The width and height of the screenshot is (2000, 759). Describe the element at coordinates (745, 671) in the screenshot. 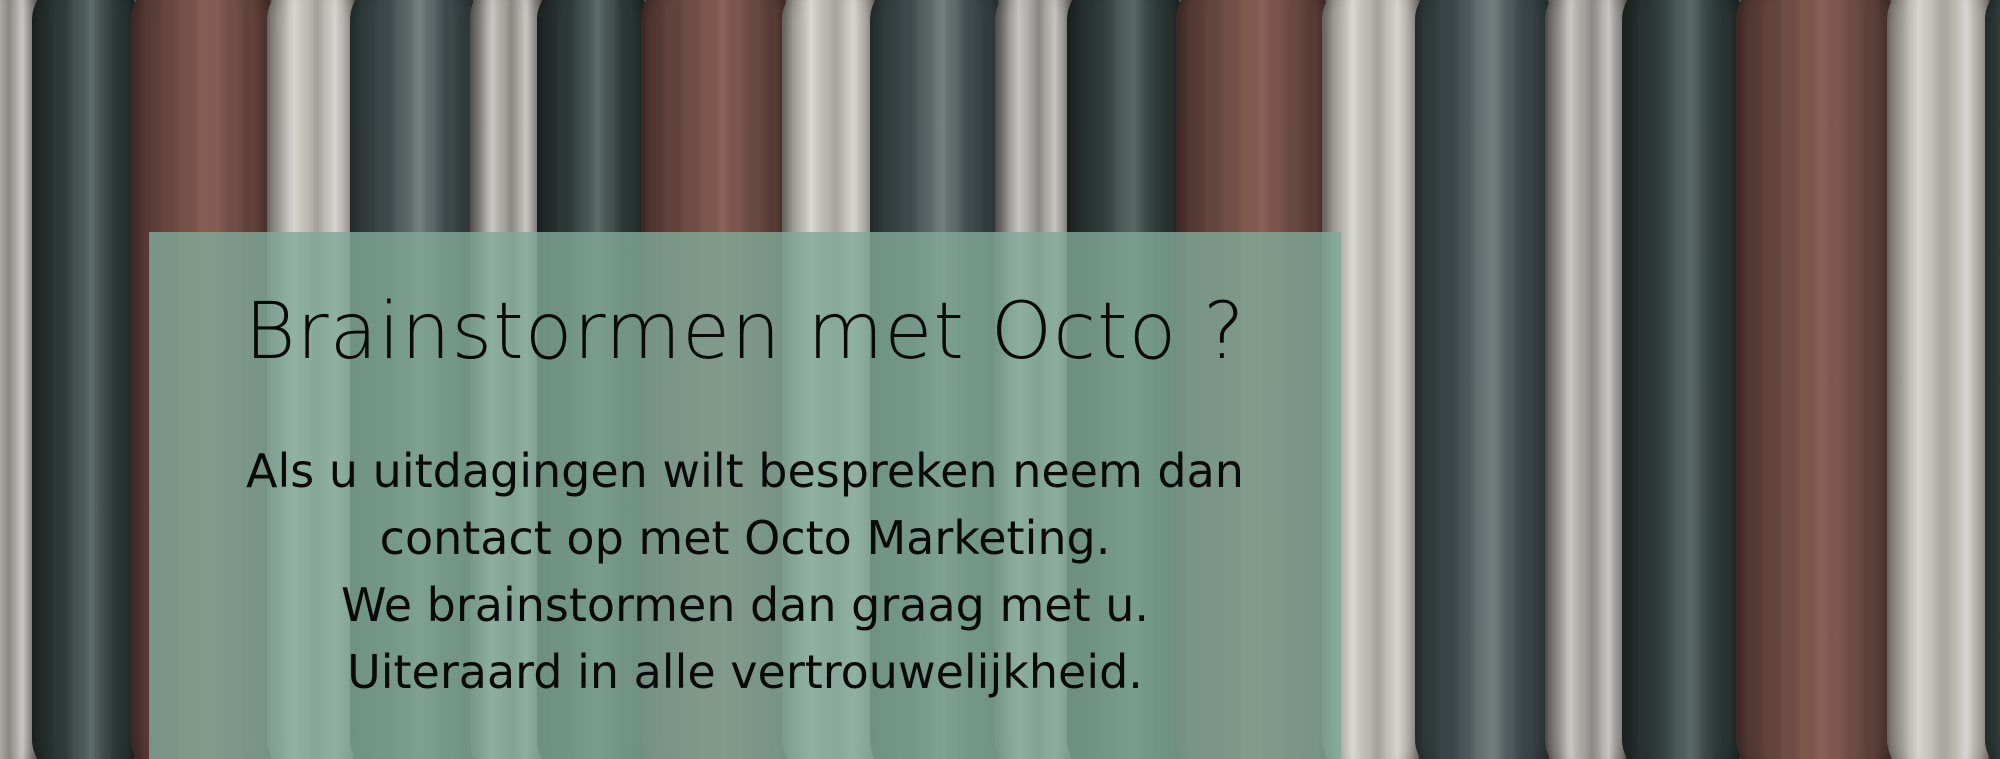

I see `hero-line-4: Uiteraard in alle vertrouwelijkheid.` at that location.